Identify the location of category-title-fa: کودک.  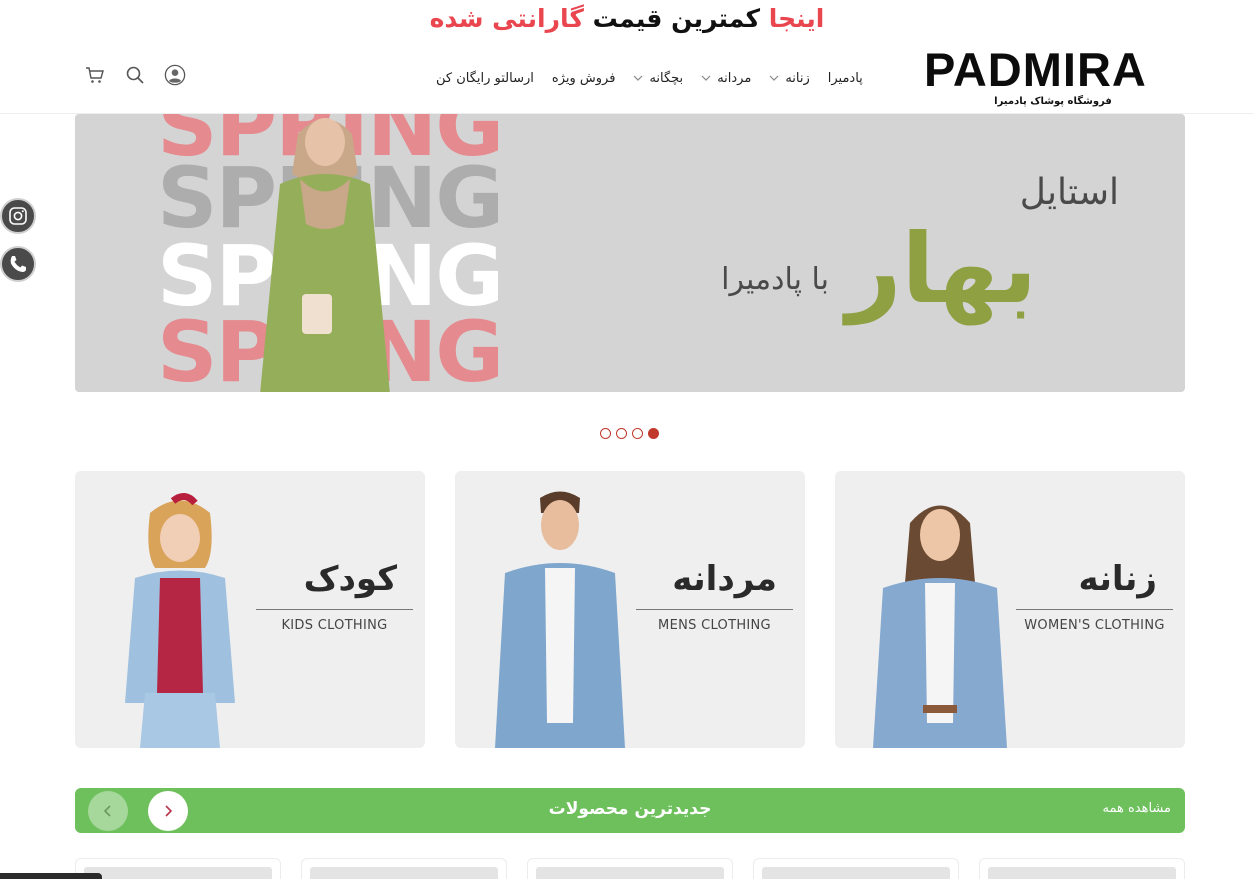
(350, 579).